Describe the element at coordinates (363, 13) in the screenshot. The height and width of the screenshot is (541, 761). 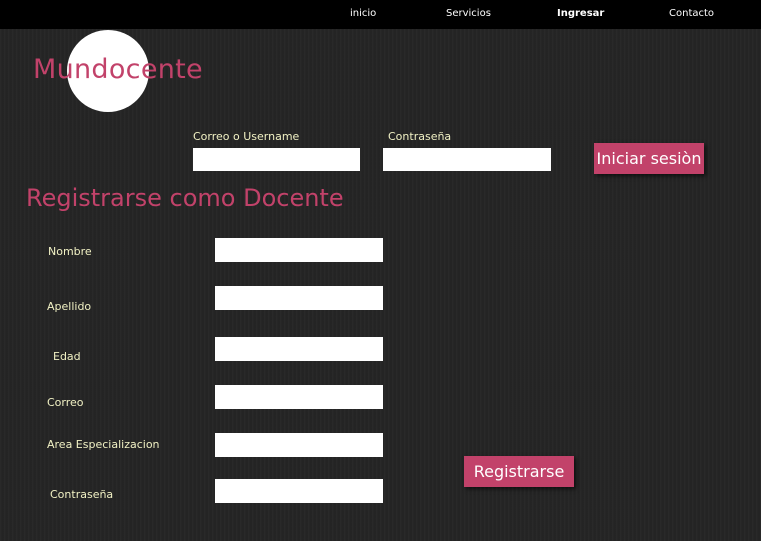
I see `nav-link-inicio: inicio` at that location.